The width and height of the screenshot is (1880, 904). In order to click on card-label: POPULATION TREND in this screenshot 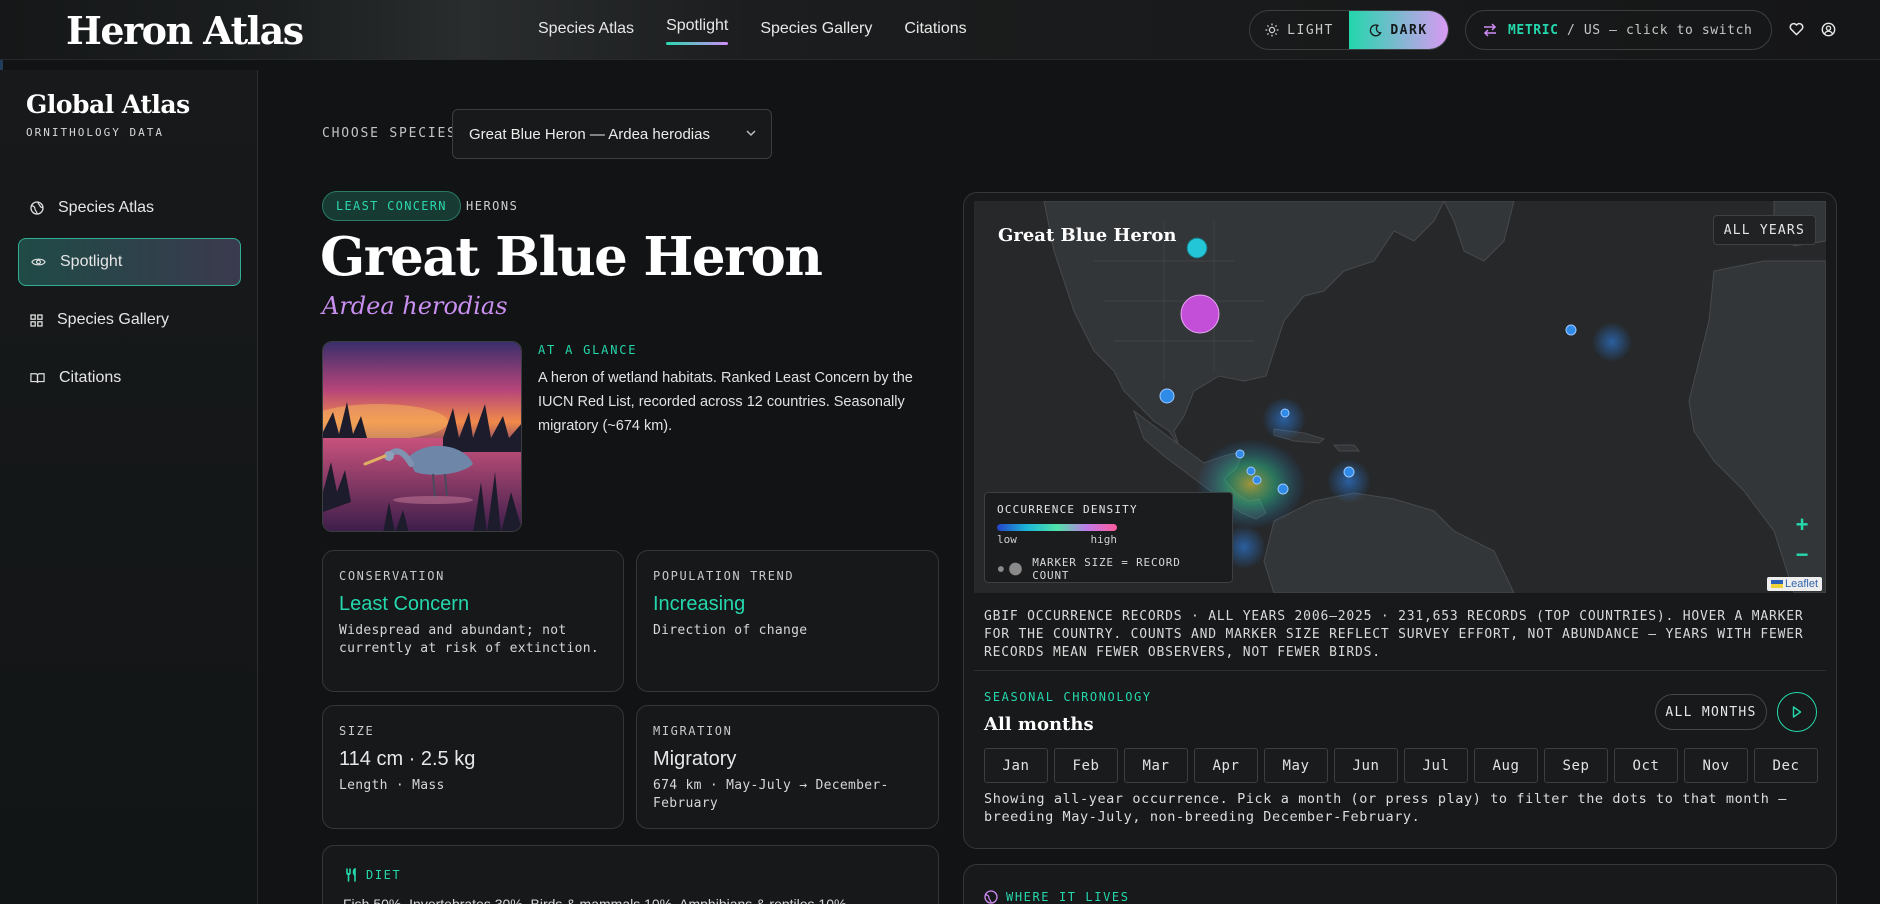, I will do `click(724, 576)`.